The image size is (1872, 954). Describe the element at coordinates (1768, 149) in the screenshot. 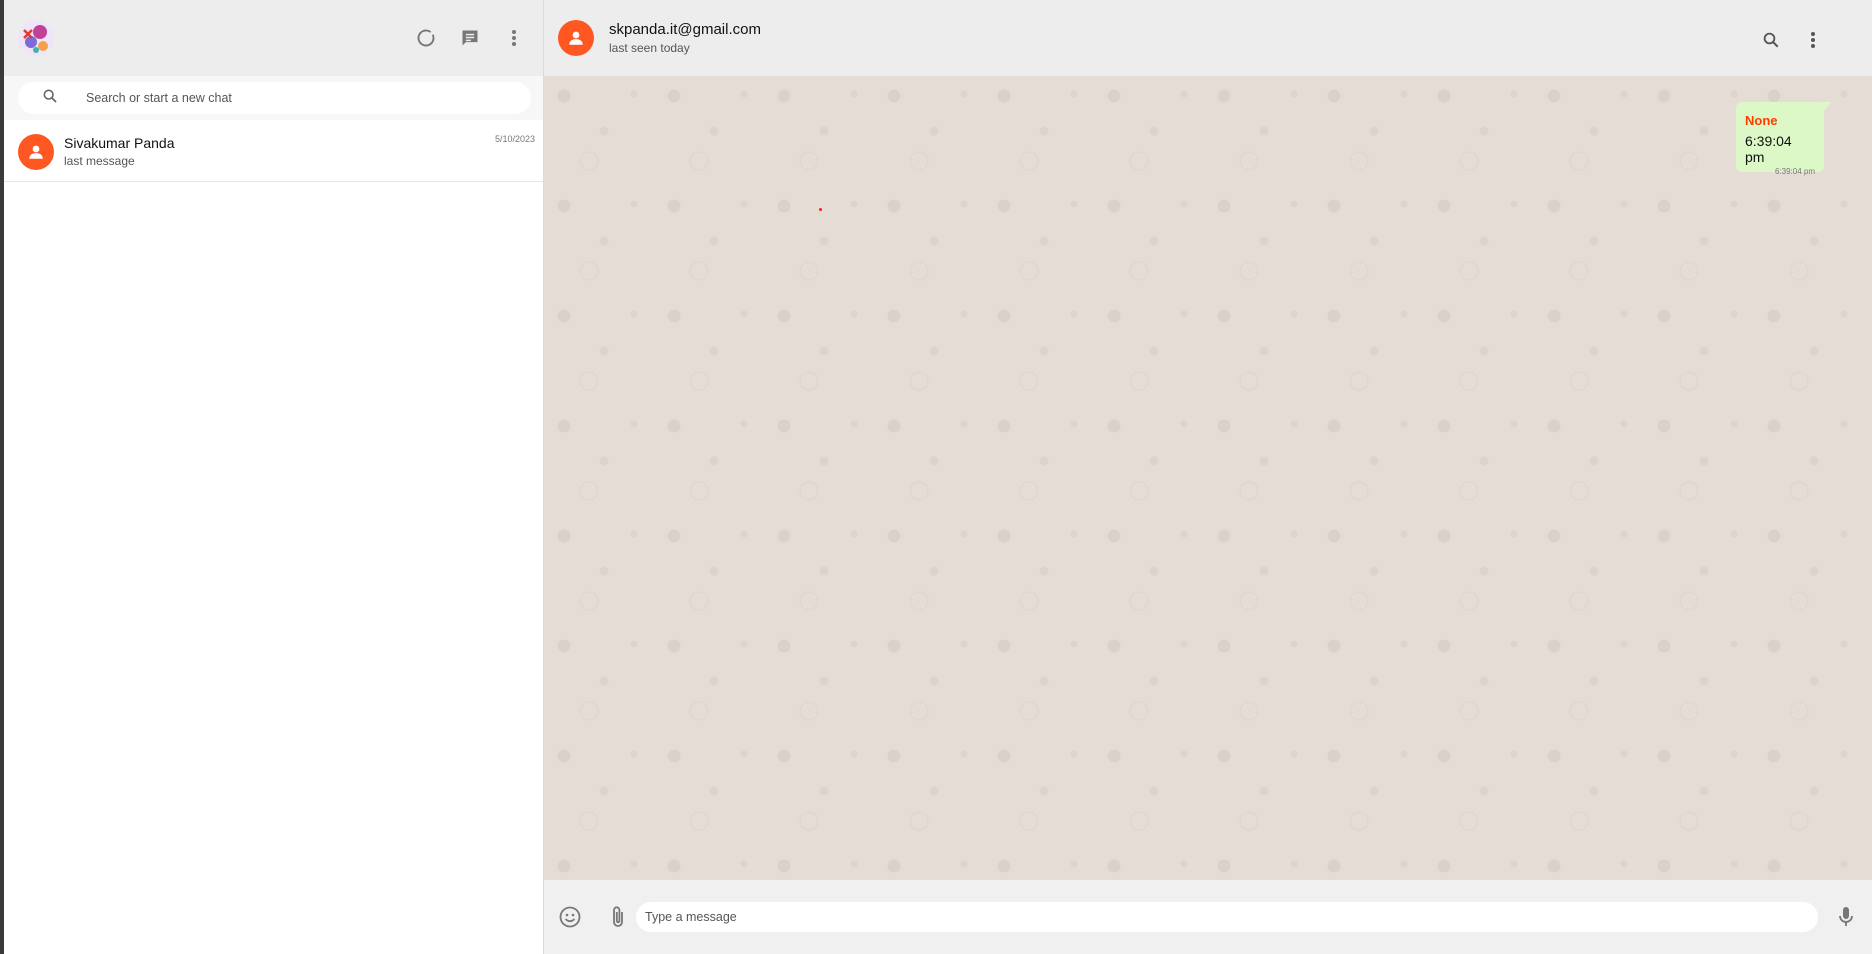

I see `message-text: 6:39:04 pm` at that location.